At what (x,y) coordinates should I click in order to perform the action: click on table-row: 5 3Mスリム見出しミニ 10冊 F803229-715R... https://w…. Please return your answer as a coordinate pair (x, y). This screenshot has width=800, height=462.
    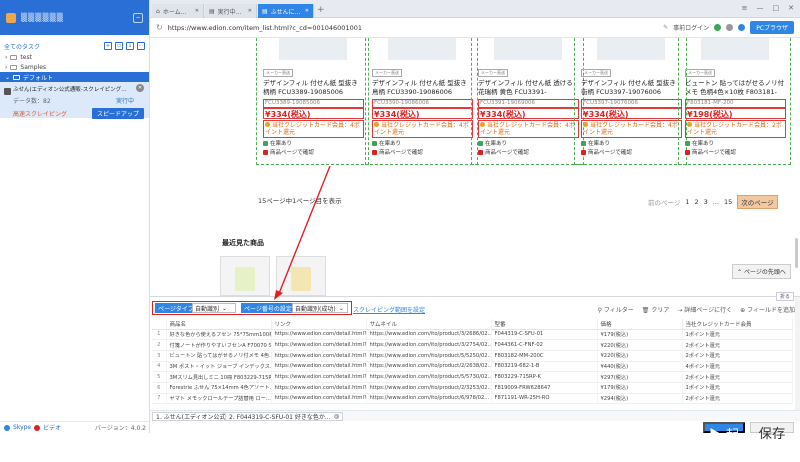
    Looking at the image, I should click on (472, 377).